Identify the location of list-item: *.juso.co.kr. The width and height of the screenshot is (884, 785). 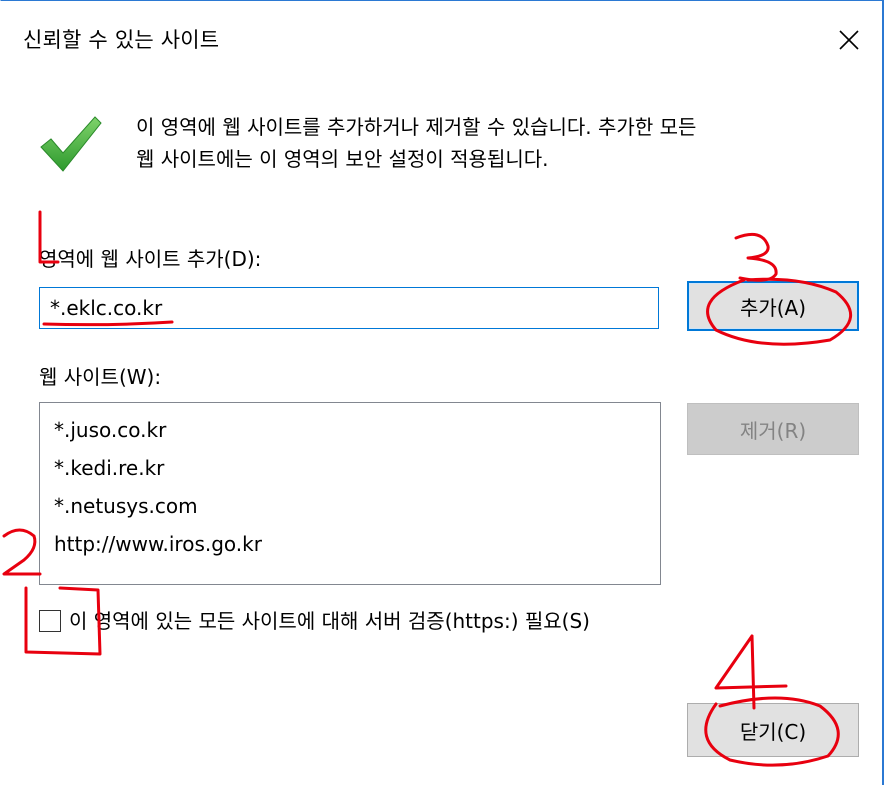
(350, 430).